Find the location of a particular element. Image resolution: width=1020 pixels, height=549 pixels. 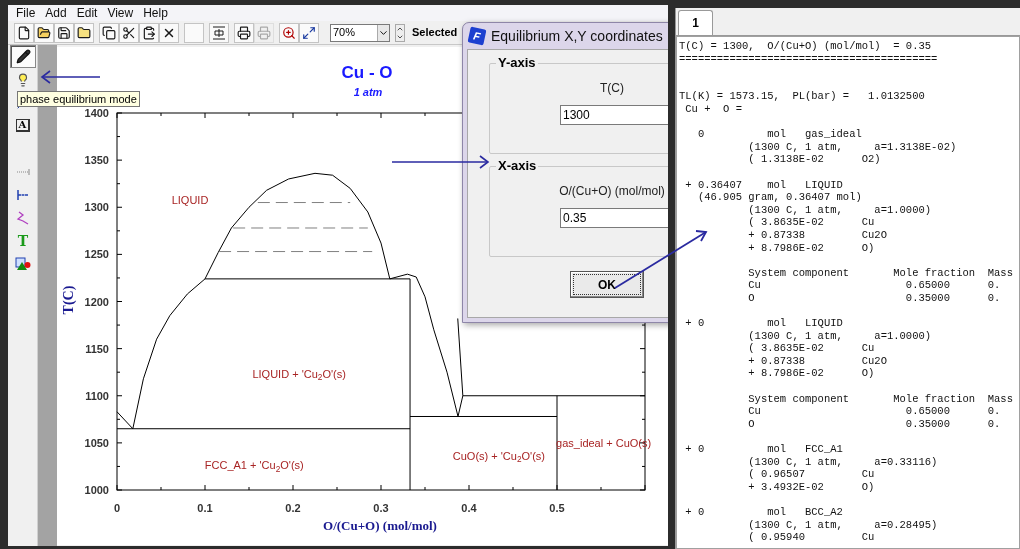

output-line: (1300 C, 1 atm, a=1.3138E-02) is located at coordinates (852, 147).